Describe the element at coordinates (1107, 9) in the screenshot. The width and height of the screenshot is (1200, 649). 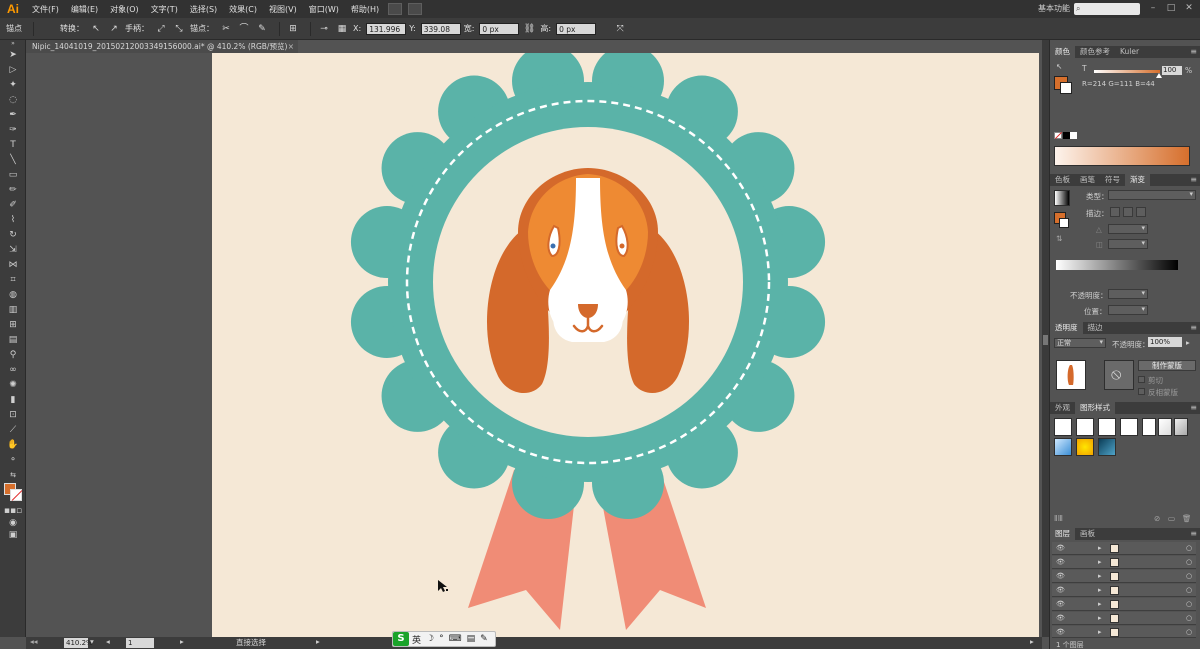
I see `help-search-input: ⌕` at that location.